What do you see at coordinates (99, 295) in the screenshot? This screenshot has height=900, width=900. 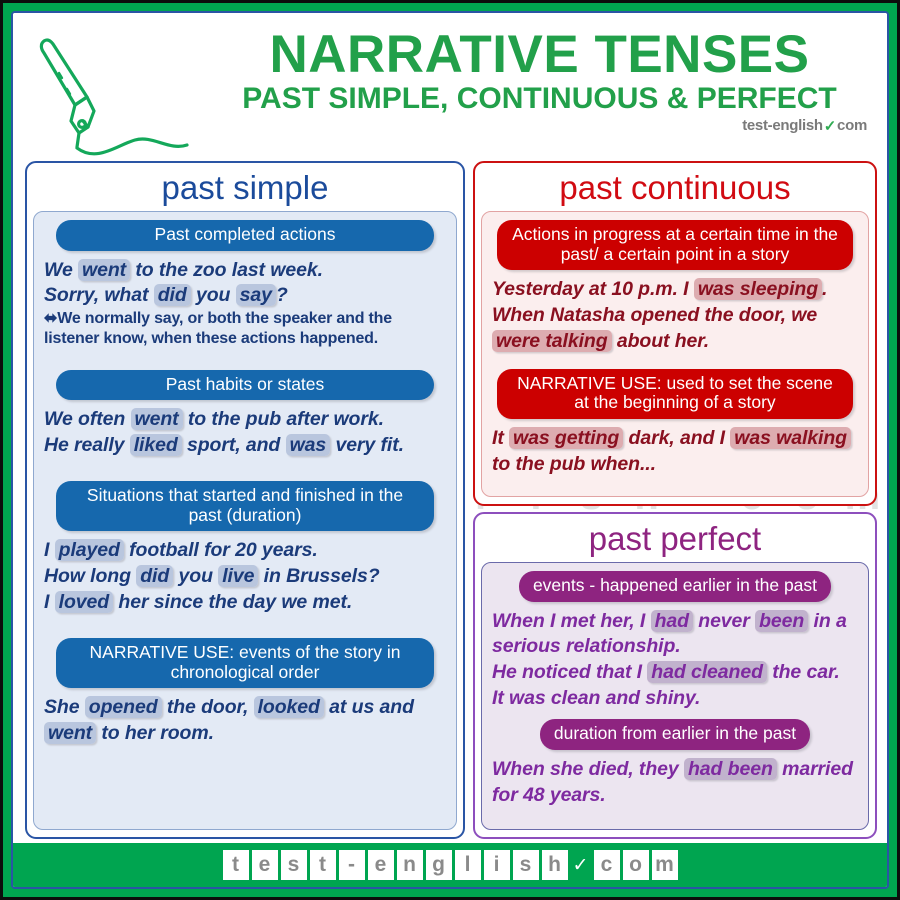 I see `sentence-text: Sorry, what` at bounding box center [99, 295].